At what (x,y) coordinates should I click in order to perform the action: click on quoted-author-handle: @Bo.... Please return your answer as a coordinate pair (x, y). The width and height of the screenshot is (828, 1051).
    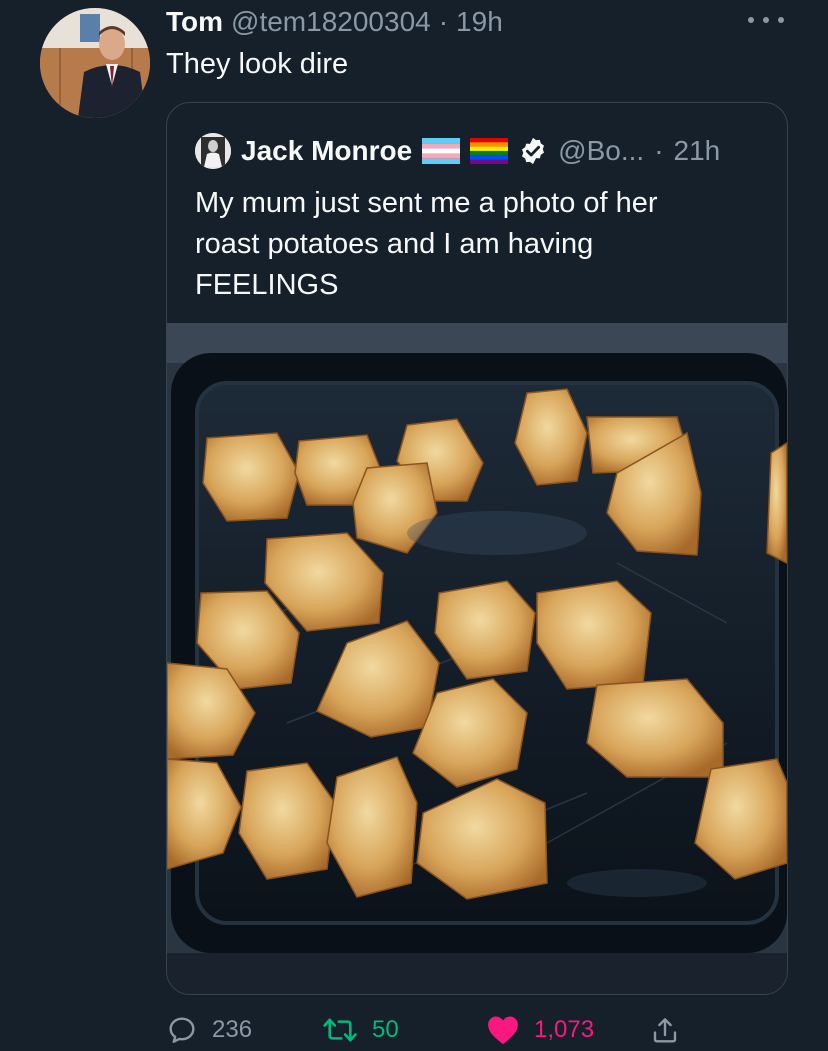
    Looking at the image, I should click on (601, 151).